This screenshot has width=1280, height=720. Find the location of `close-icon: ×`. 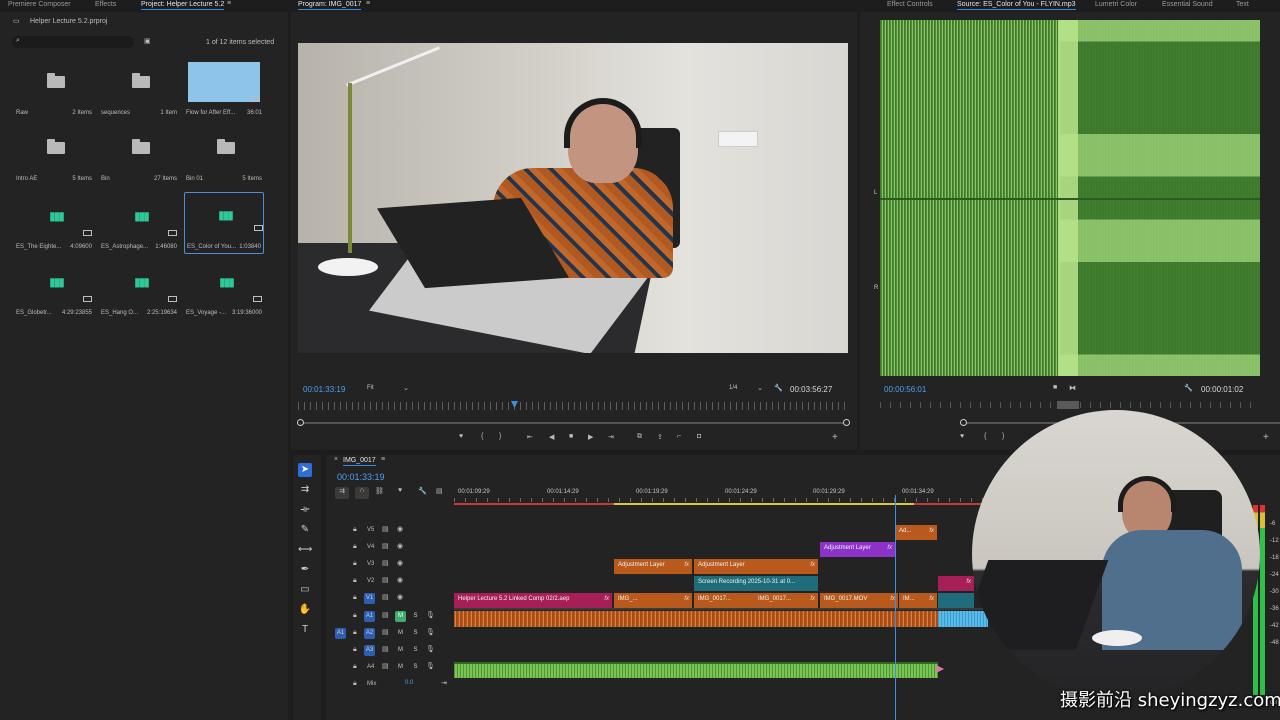

close-icon: × is located at coordinates (336, 459).